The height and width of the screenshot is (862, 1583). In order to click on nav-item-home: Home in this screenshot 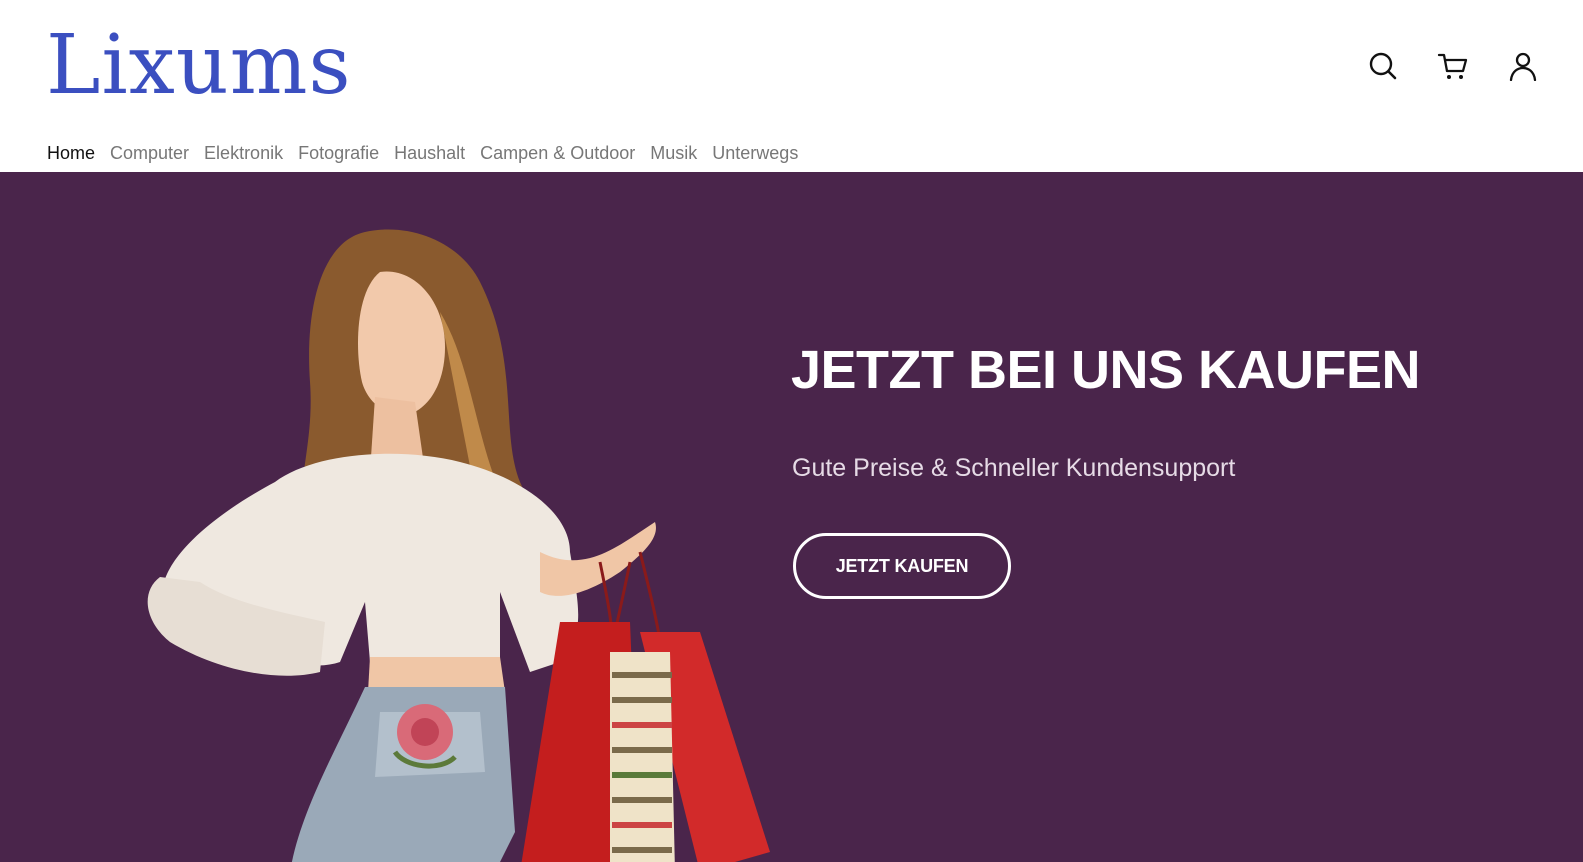, I will do `click(71, 153)`.